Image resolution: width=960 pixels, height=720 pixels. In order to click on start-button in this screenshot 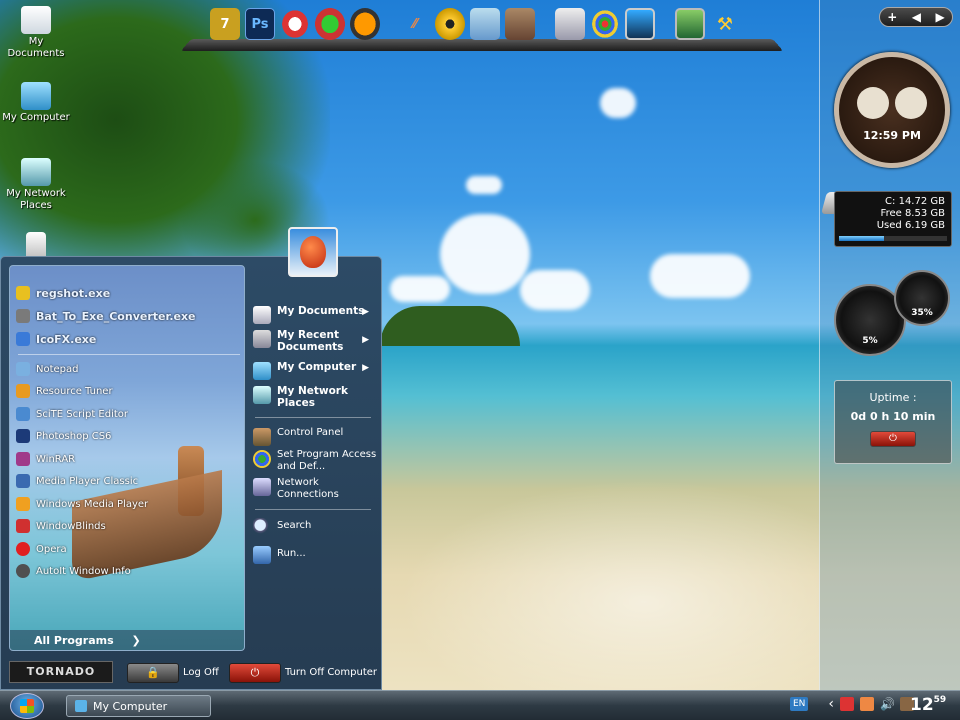, I will do `click(27, 706)`.